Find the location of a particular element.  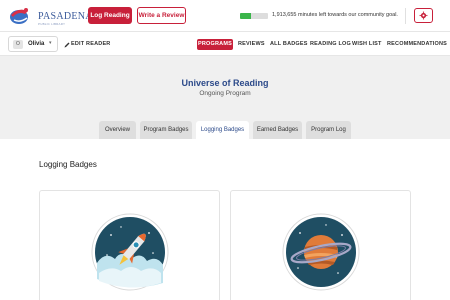

header-divider is located at coordinates (405, 16).